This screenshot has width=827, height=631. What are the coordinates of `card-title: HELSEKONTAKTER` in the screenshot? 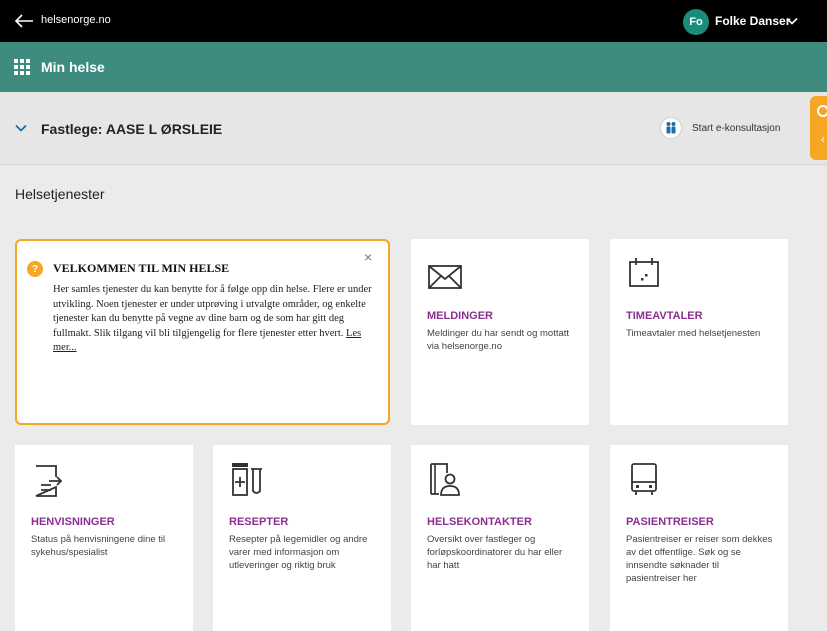 It's located at (479, 522).